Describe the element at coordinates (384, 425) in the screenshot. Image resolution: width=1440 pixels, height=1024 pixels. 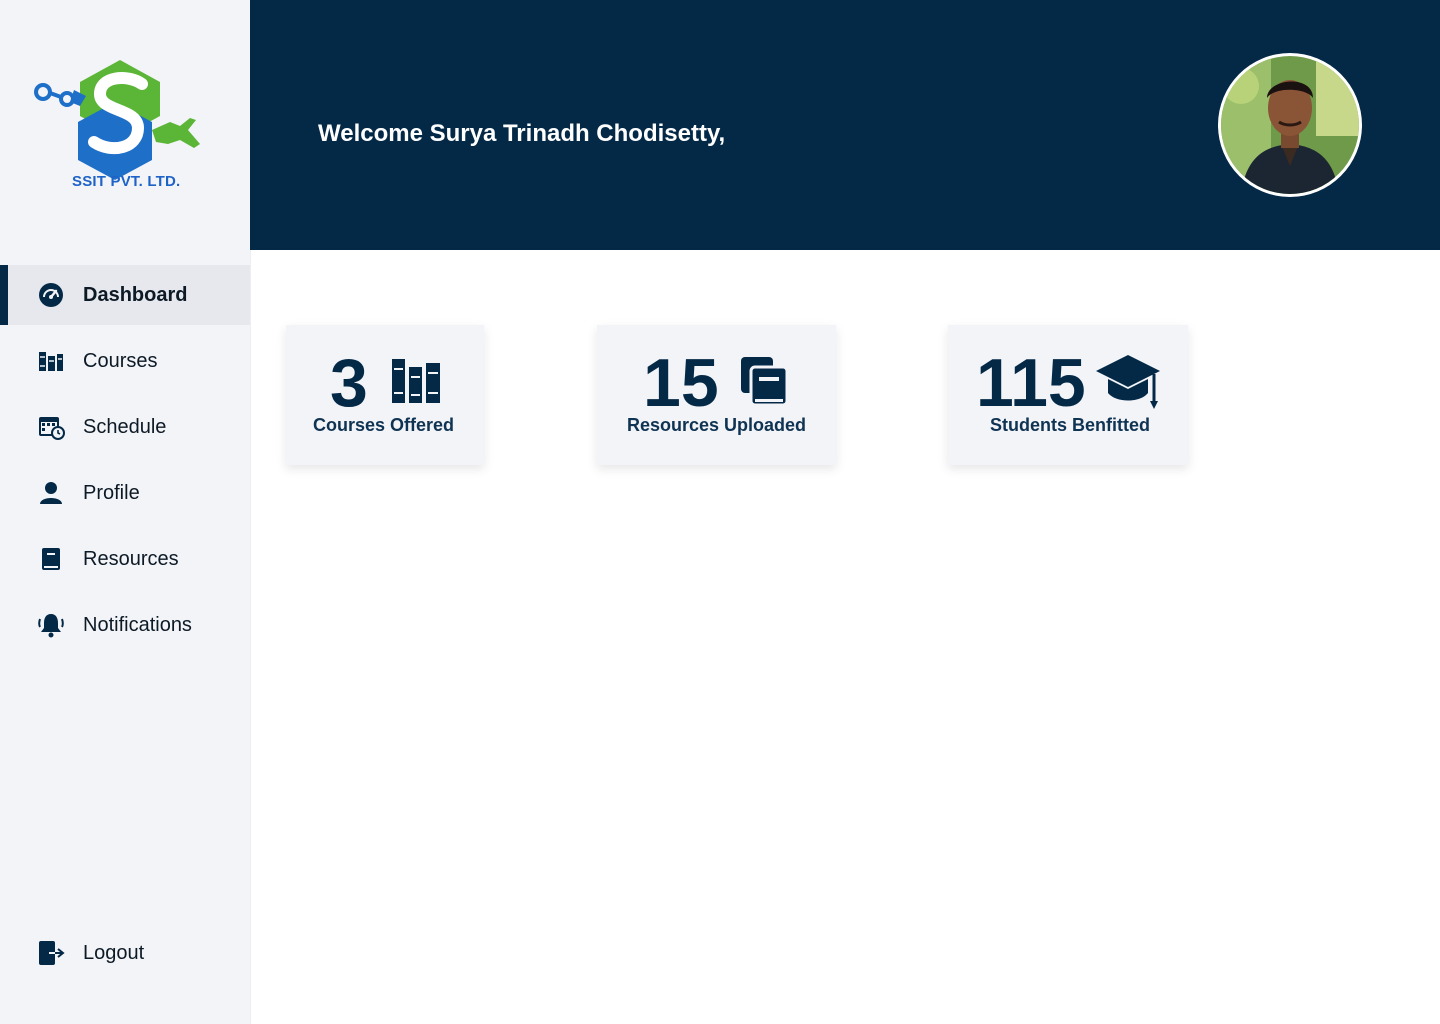
I see `stat-label: Courses Offered` at that location.